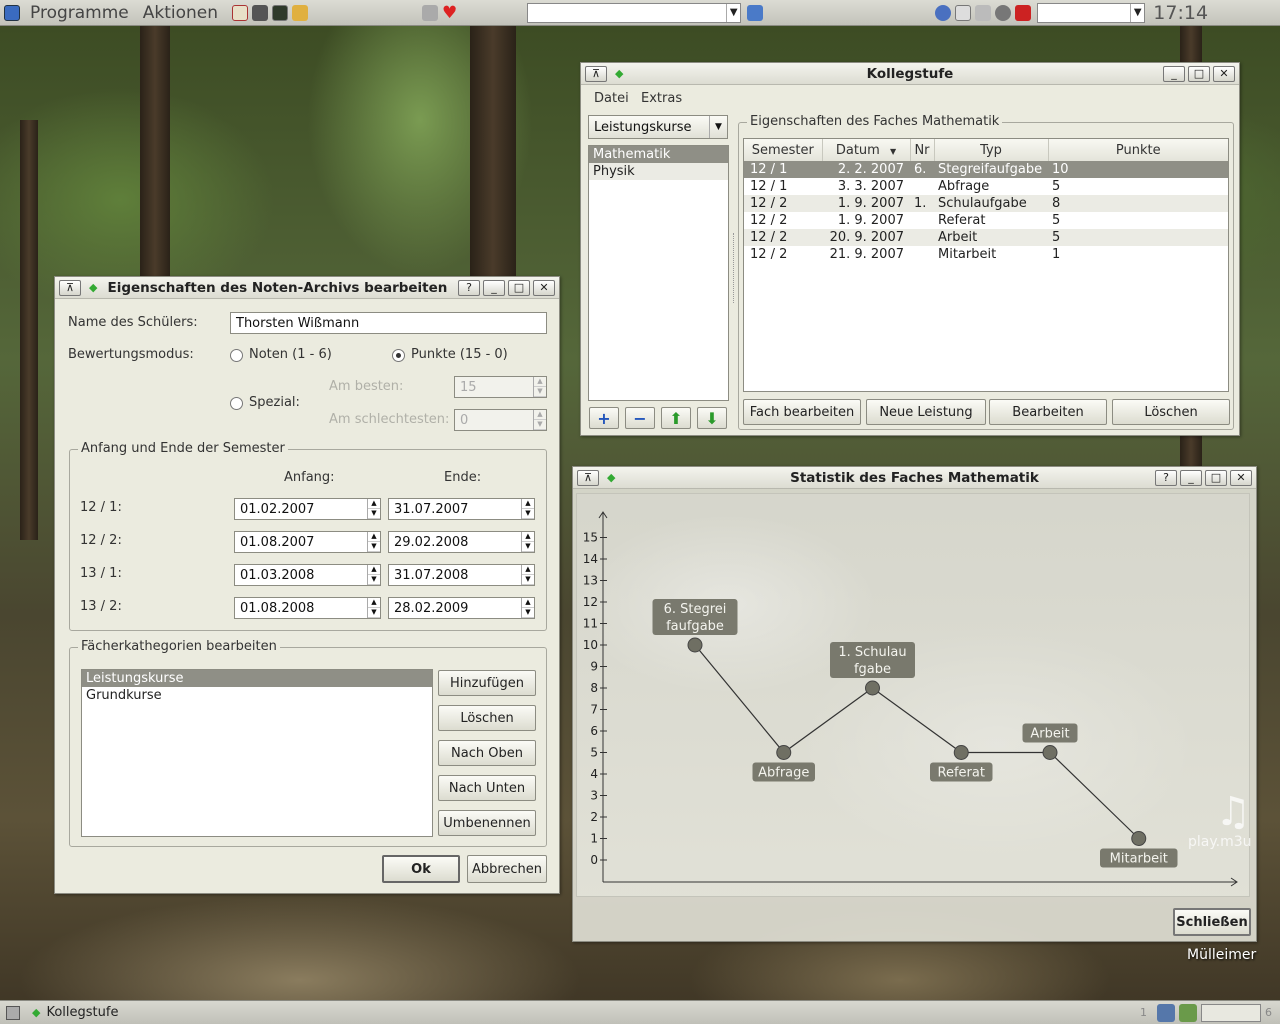 The width and height of the screenshot is (1280, 1024). What do you see at coordinates (718, 127) in the screenshot?
I see `chevron-down-icon: ▼` at bounding box center [718, 127].